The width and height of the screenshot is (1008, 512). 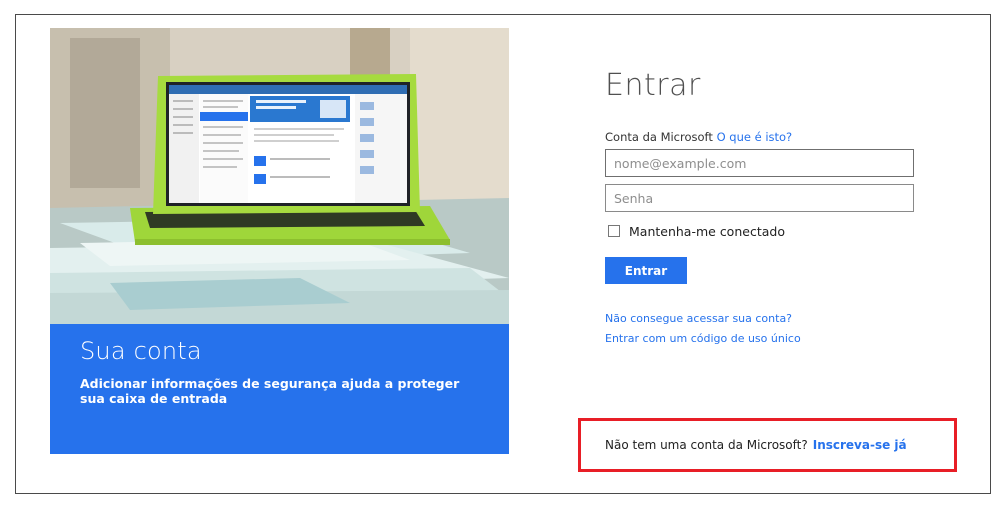 What do you see at coordinates (659, 137) in the screenshot?
I see `account-label: Conta da Microsoft` at bounding box center [659, 137].